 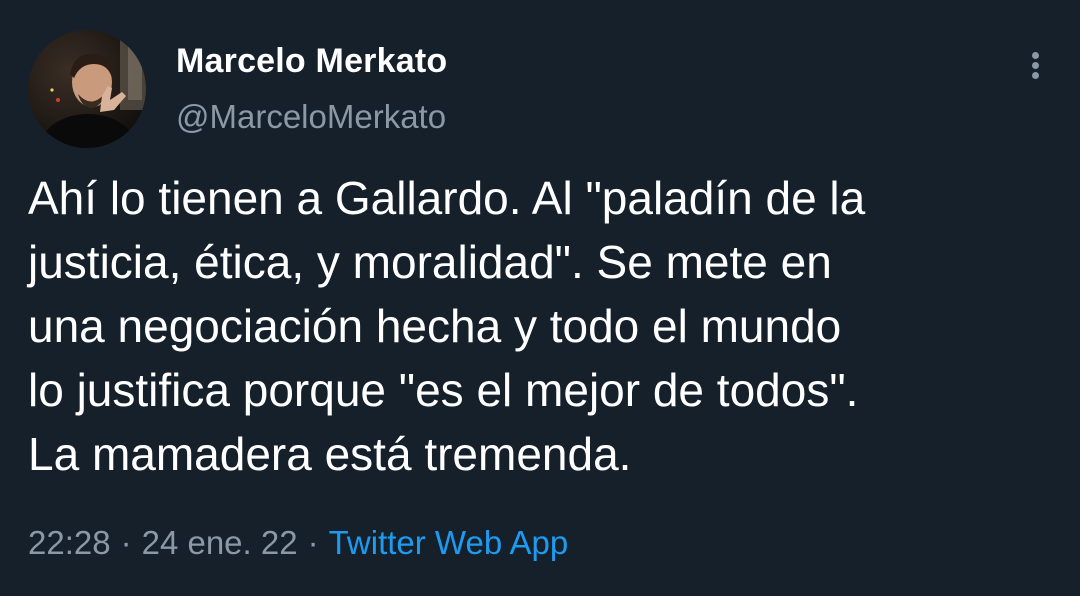 I want to click on more-options-icon, so click(x=1035, y=64).